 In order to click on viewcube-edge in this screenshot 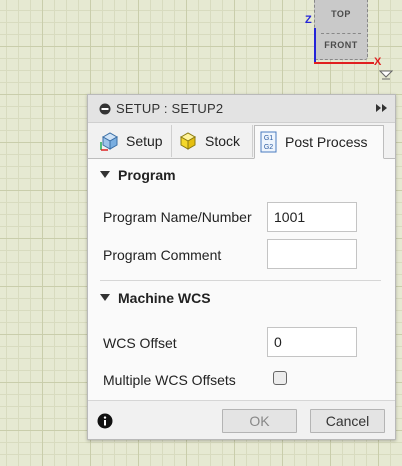, I will do `click(341, 33)`.